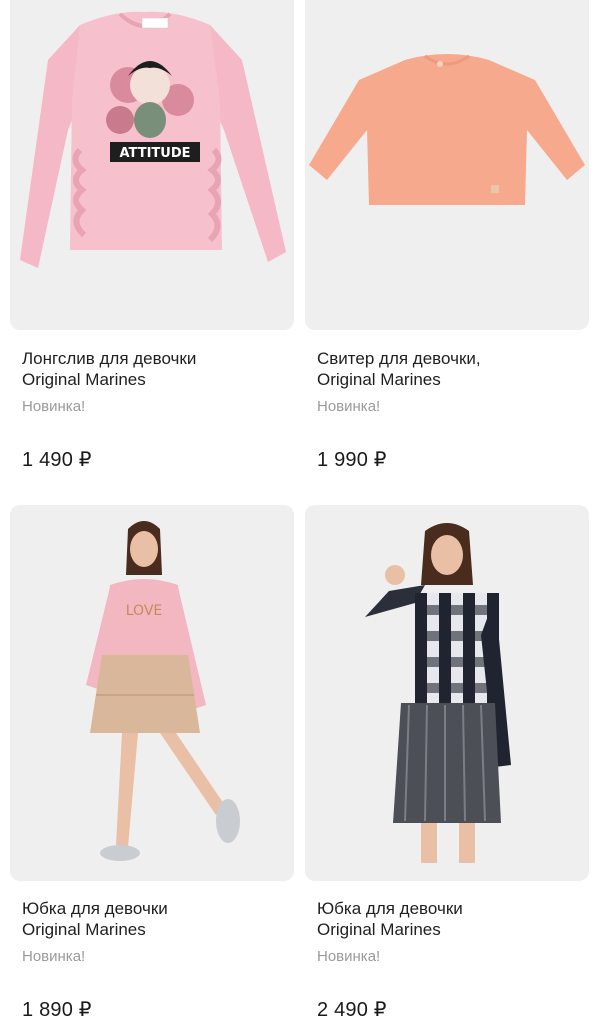  What do you see at coordinates (157, 369) in the screenshot?
I see `product-title: Лонгслив для девочки Original Marines` at bounding box center [157, 369].